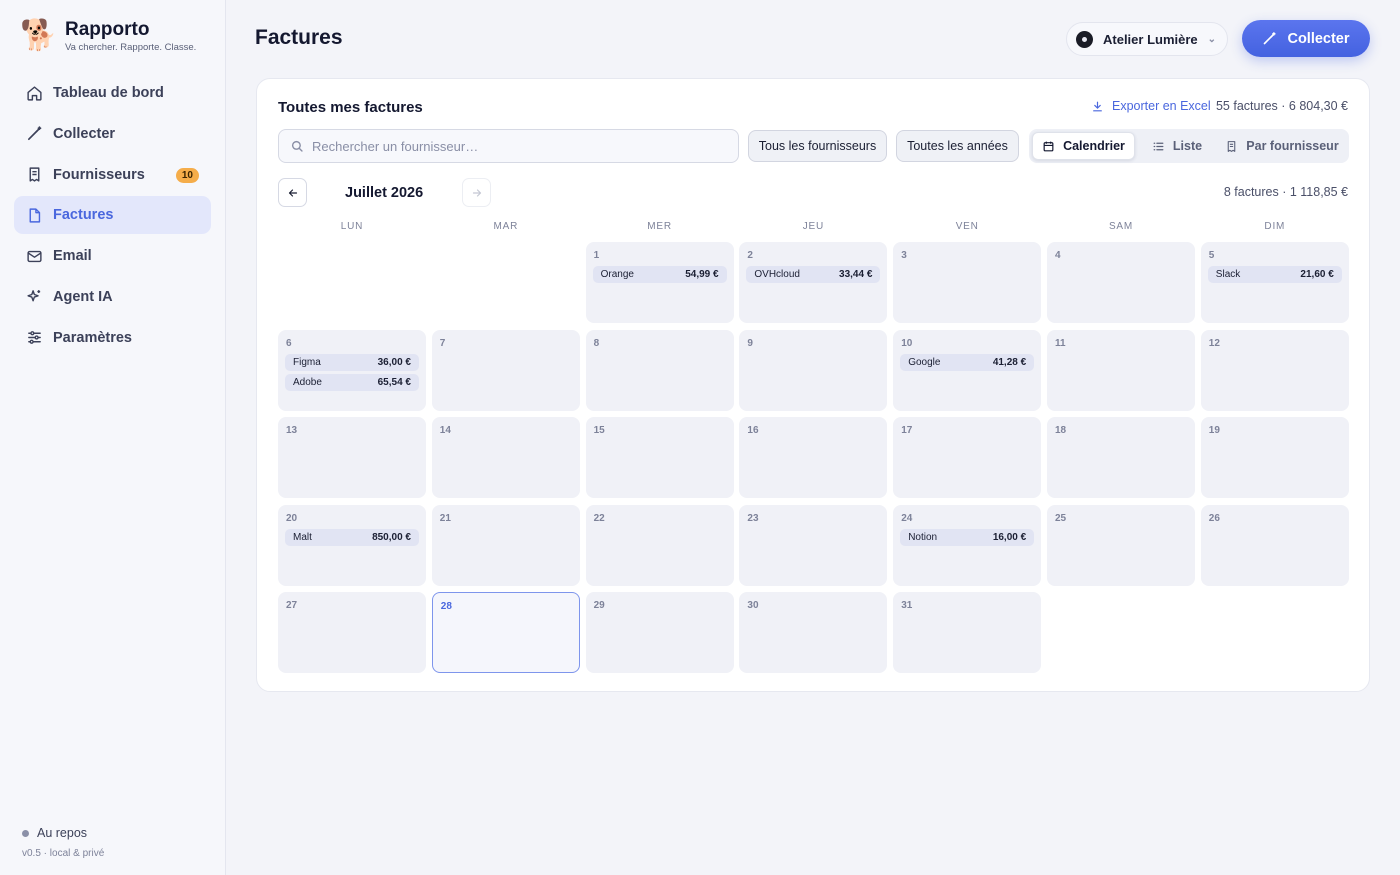 The width and height of the screenshot is (1400, 875). What do you see at coordinates (352, 537) in the screenshot?
I see `invoice-chip: Malt 850,00 €` at bounding box center [352, 537].